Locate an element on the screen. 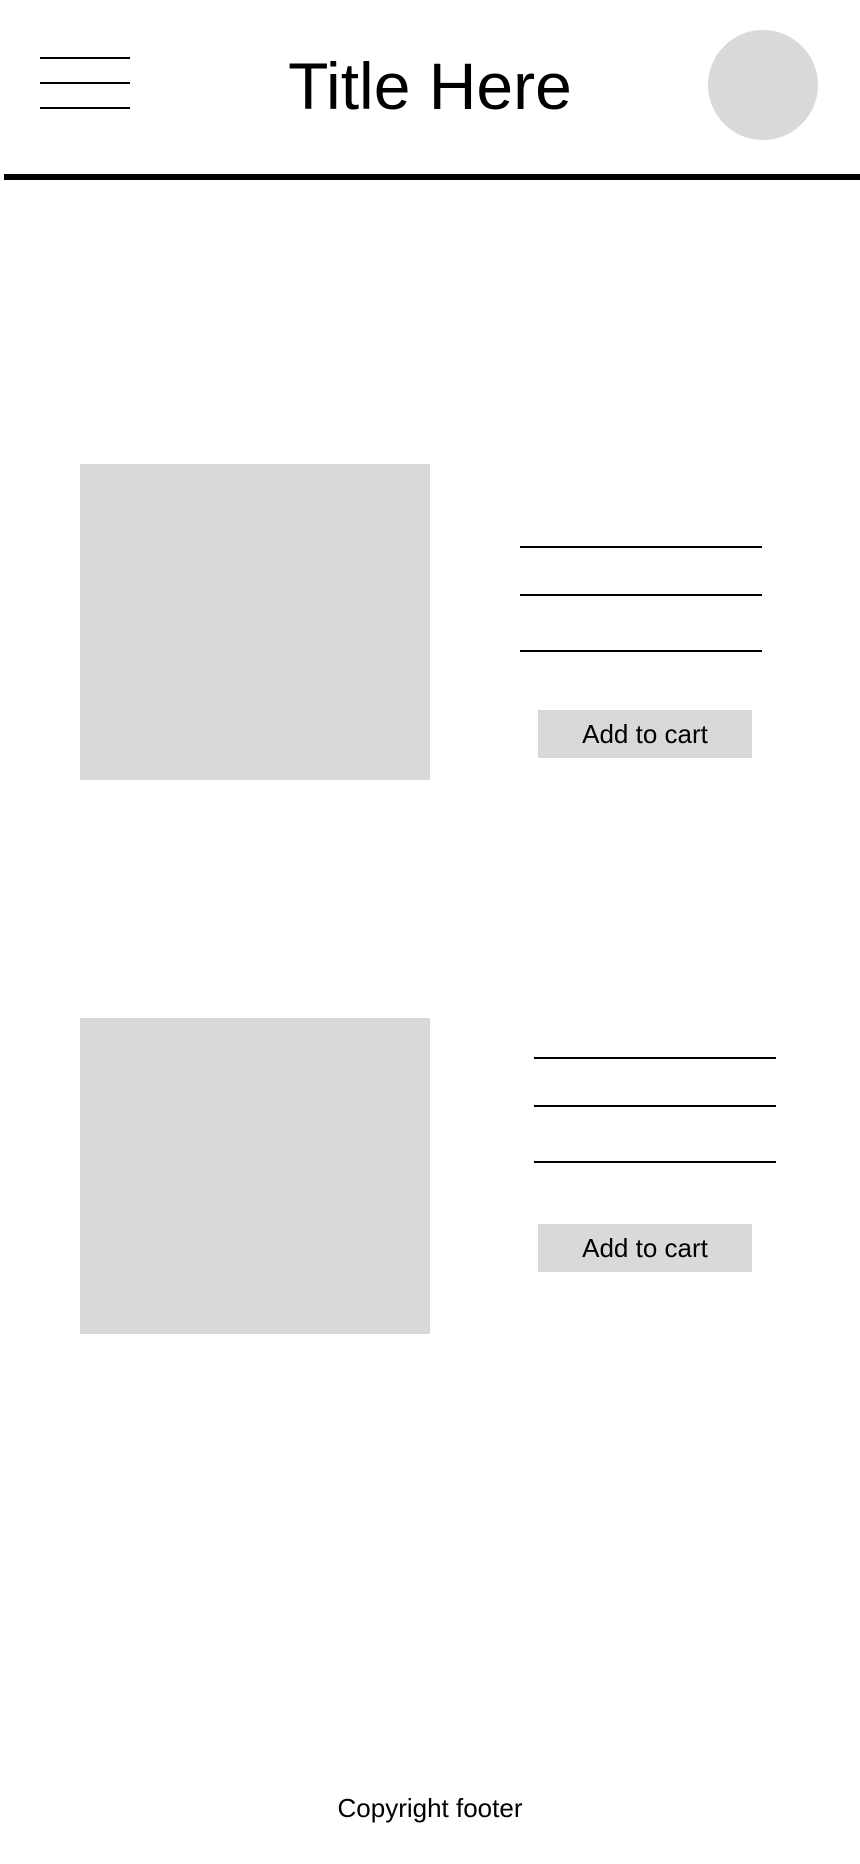 This screenshot has height=1864, width=860. menu-bar-top is located at coordinates (85, 58).